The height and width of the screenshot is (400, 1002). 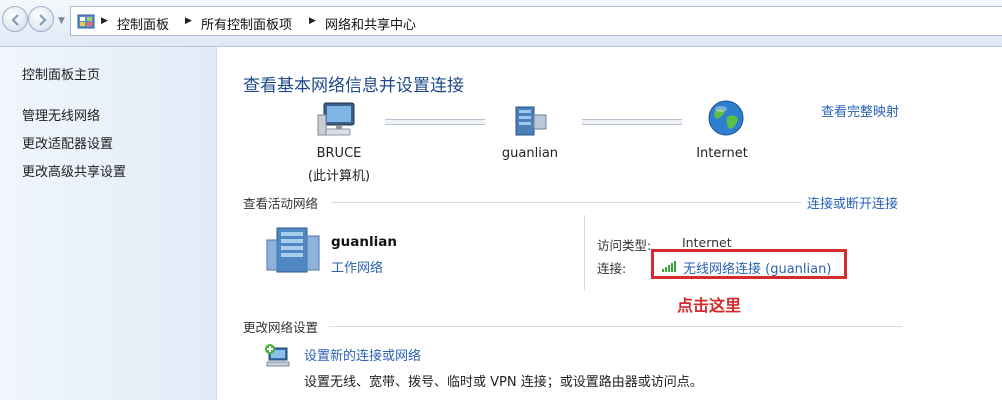 I want to click on computer-sublabel: (此计算机), so click(x=339, y=176).